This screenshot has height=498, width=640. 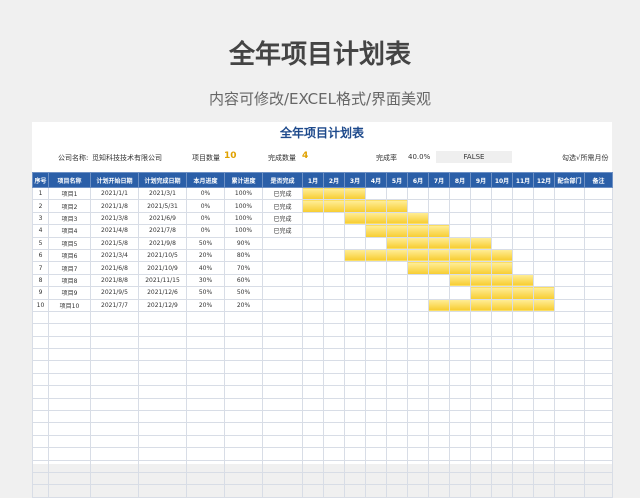 What do you see at coordinates (397, 180) in the screenshot?
I see `column-header: 5月` at bounding box center [397, 180].